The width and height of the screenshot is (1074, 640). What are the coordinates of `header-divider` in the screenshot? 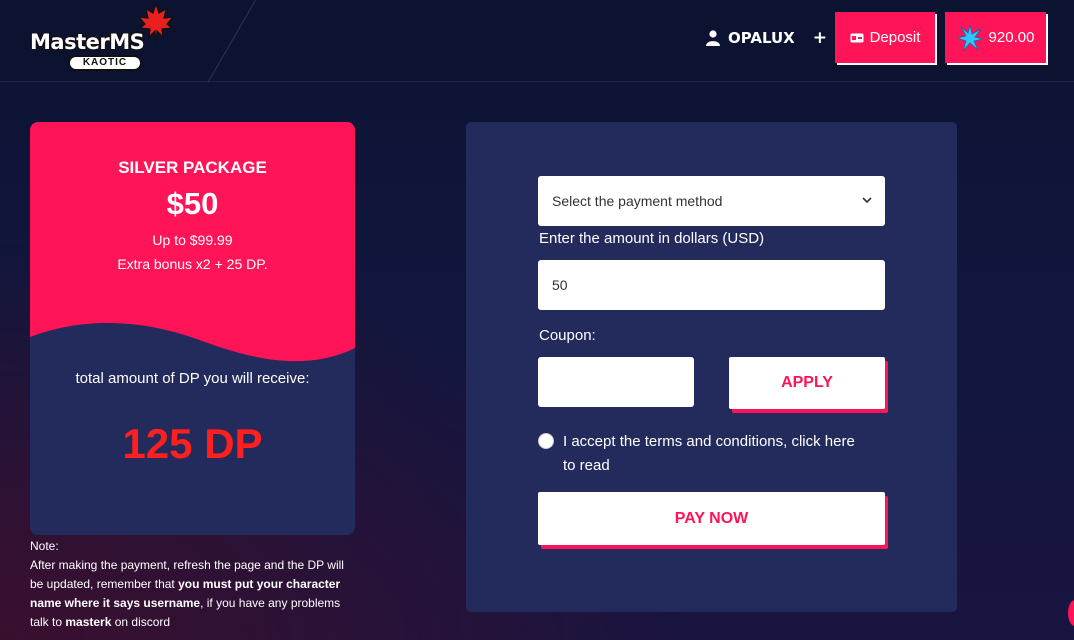 It's located at (231, 41).